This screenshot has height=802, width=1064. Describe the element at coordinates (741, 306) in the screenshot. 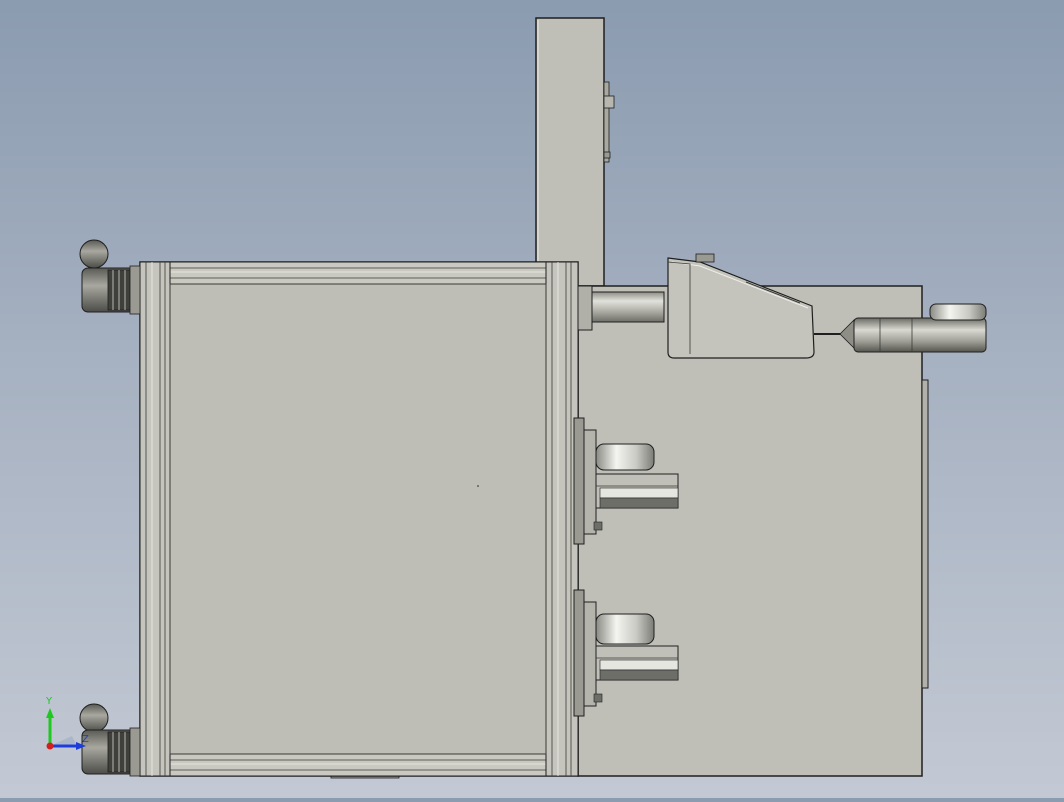

I see `control-pendant` at that location.